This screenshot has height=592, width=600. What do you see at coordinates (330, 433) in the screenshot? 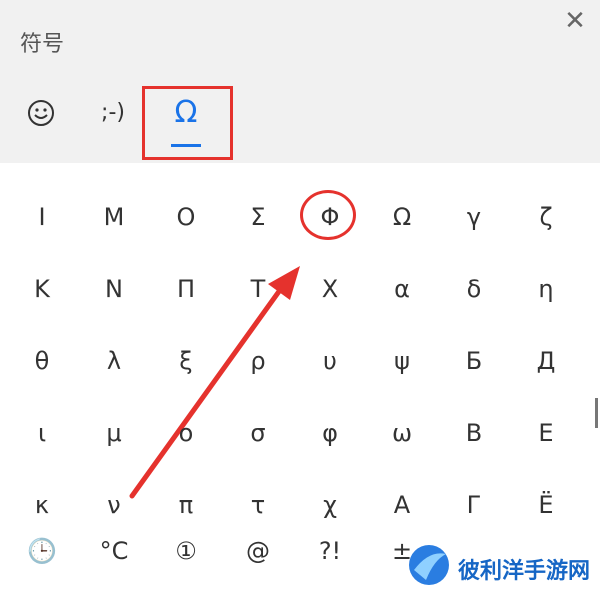
I see `symbol-key: φ` at bounding box center [330, 433].